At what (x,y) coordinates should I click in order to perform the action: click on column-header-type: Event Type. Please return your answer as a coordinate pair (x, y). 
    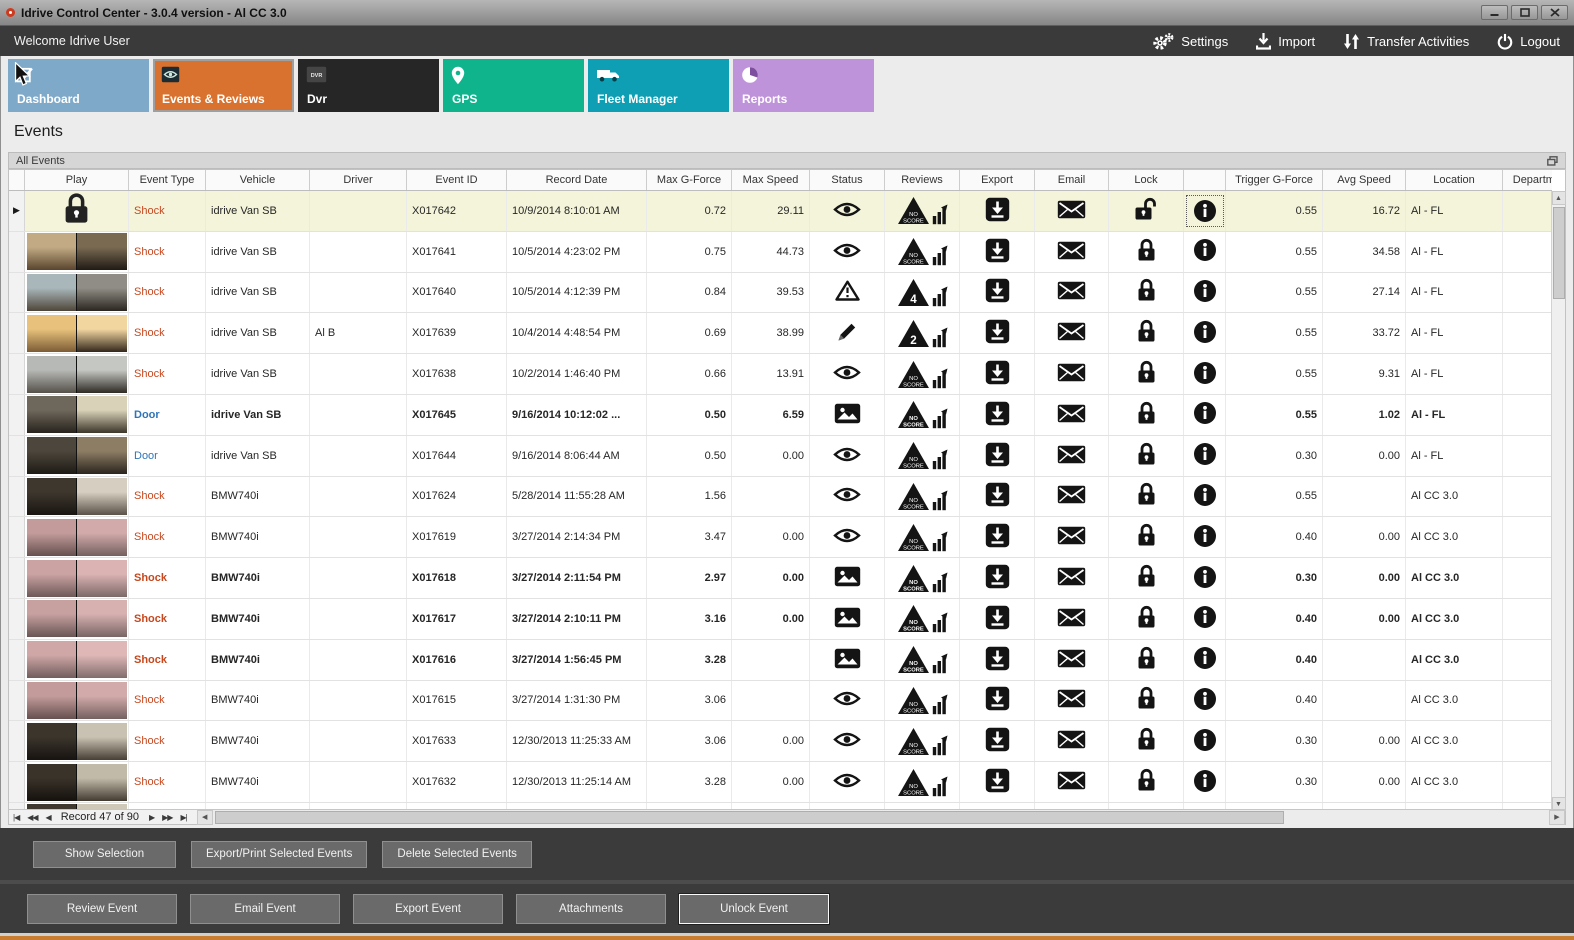
    Looking at the image, I should click on (167, 180).